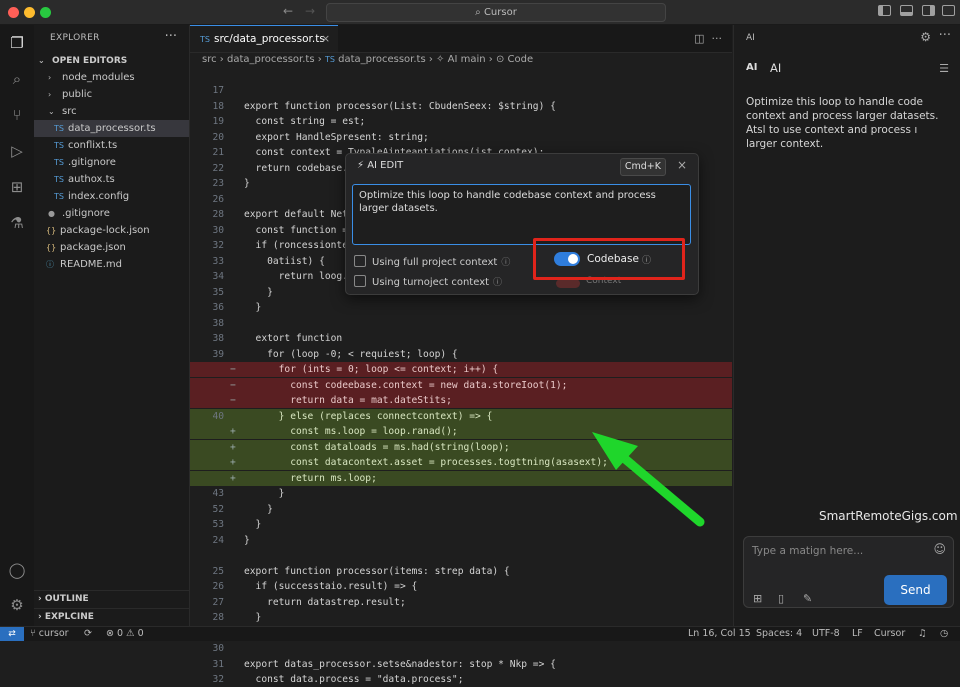 The width and height of the screenshot is (960, 687). What do you see at coordinates (111, 145) in the screenshot?
I see `tree-item-conflixt: TS conflixt.ts` at bounding box center [111, 145].